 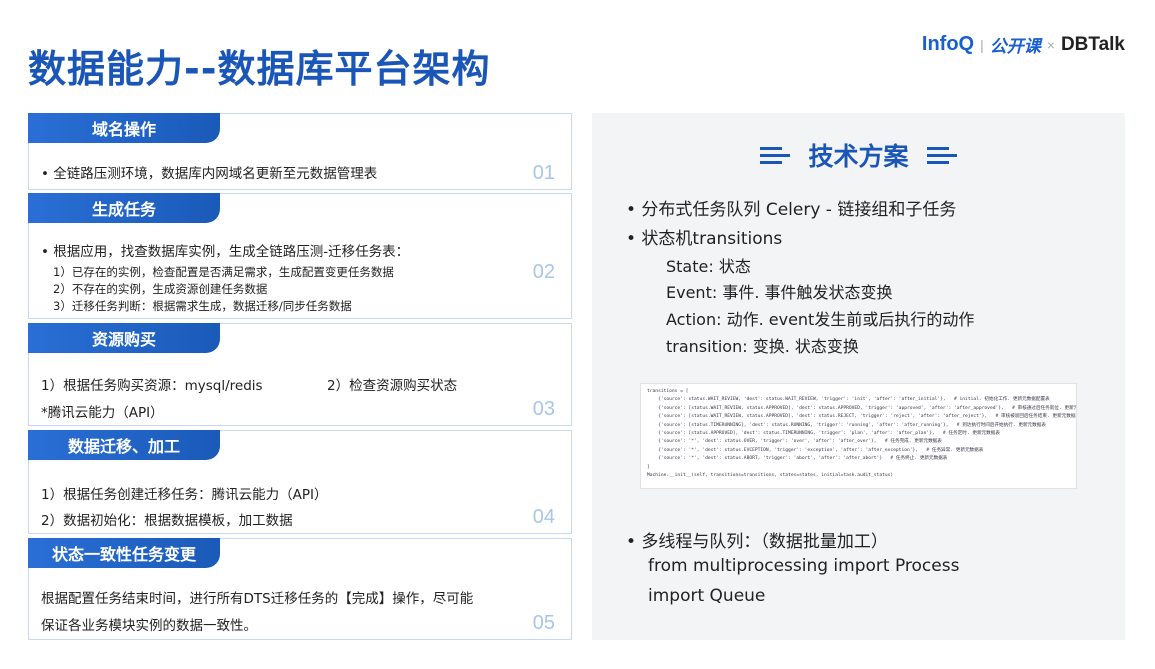 What do you see at coordinates (775, 155) in the screenshot?
I see `left-dash-icon` at bounding box center [775, 155].